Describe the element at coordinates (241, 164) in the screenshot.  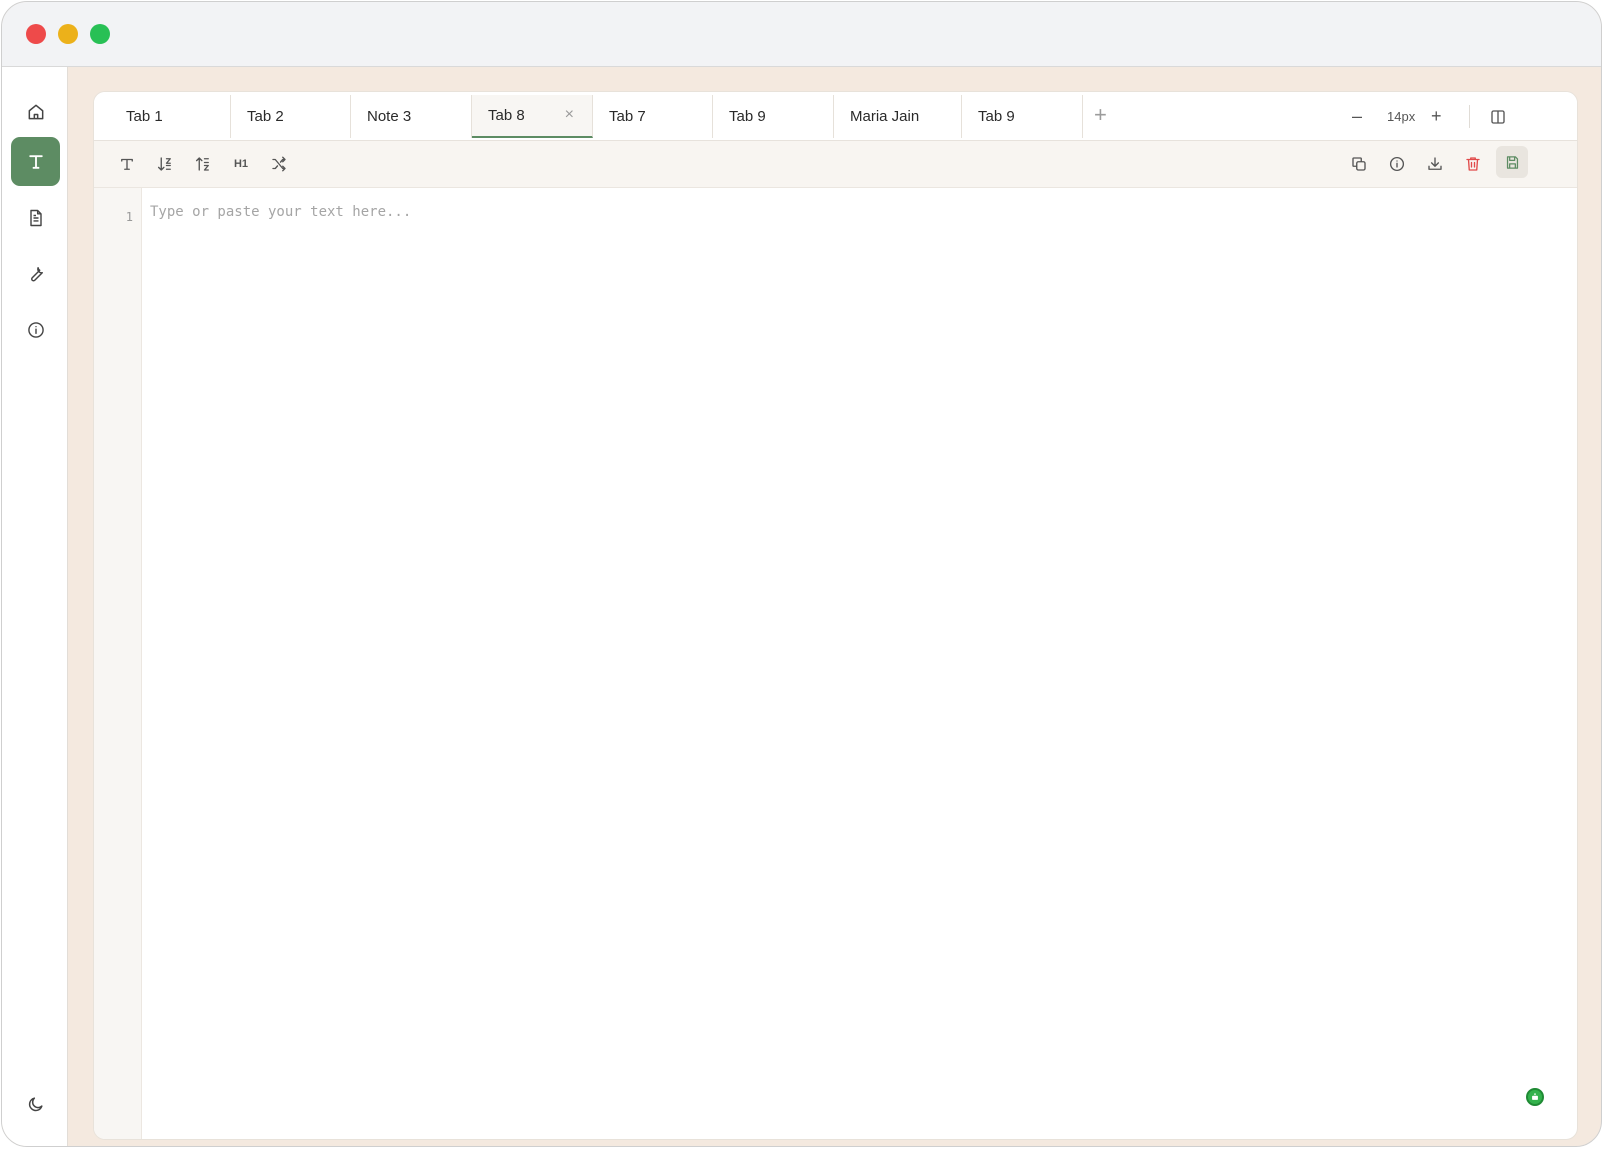
I see `heading-icon: H1` at that location.